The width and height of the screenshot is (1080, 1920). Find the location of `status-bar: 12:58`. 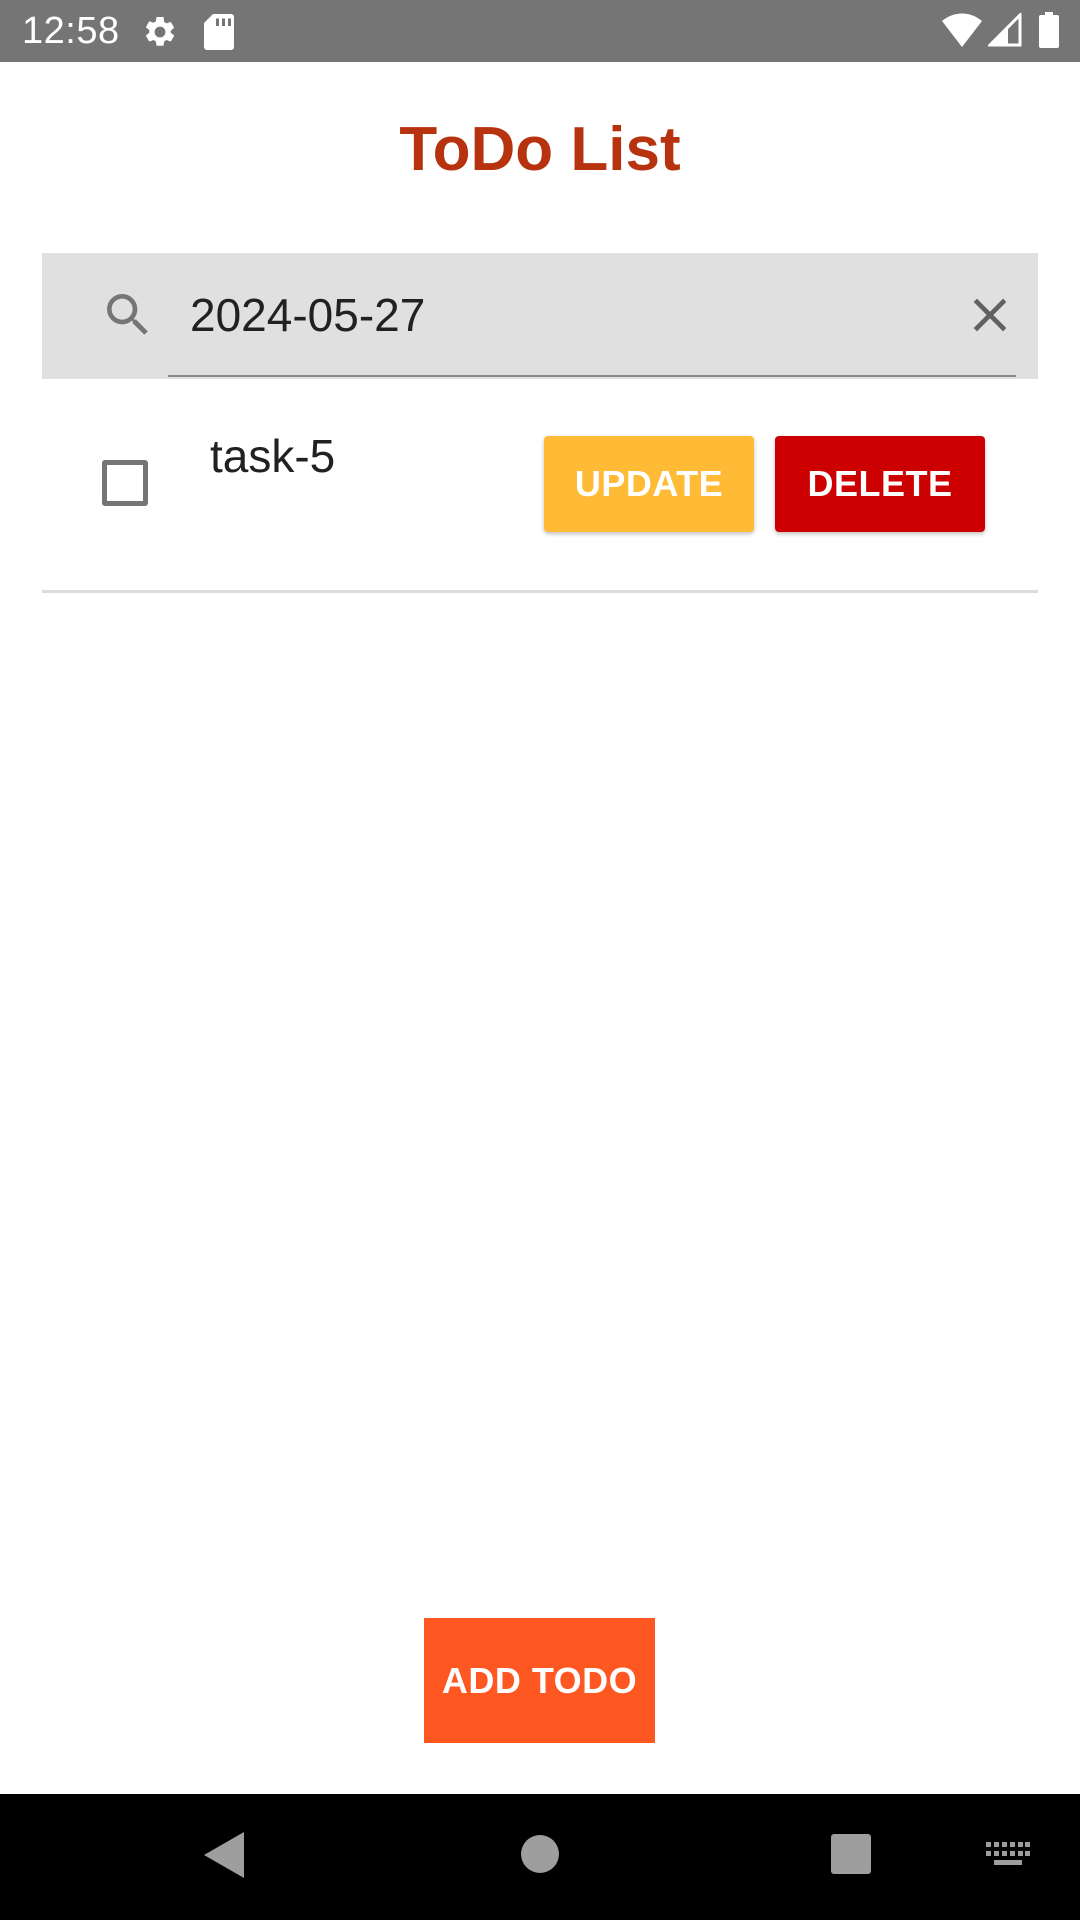

status-bar: 12:58 is located at coordinates (540, 31).